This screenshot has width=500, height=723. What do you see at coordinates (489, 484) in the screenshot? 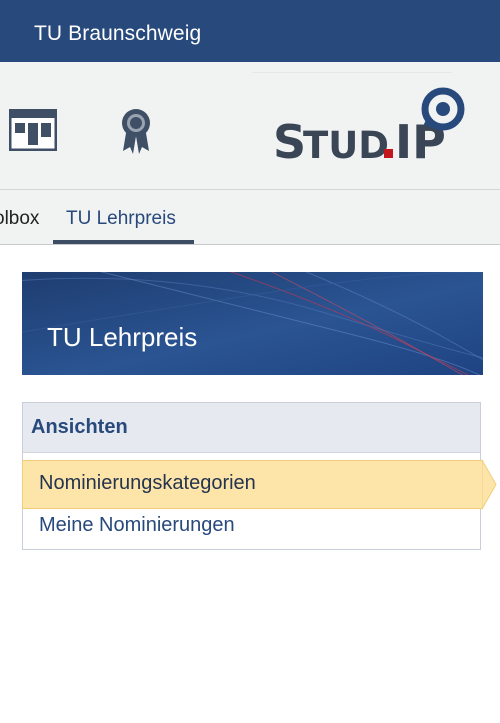
I see `active-item-arrow` at bounding box center [489, 484].